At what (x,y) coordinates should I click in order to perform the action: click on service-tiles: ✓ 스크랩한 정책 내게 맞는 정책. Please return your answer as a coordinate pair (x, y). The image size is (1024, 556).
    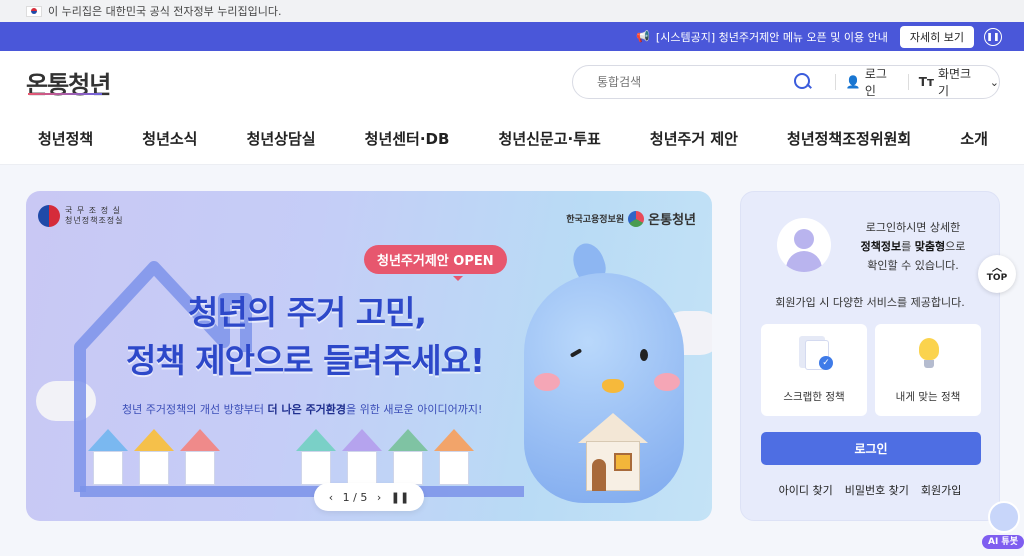
    Looking at the image, I should click on (871, 370).